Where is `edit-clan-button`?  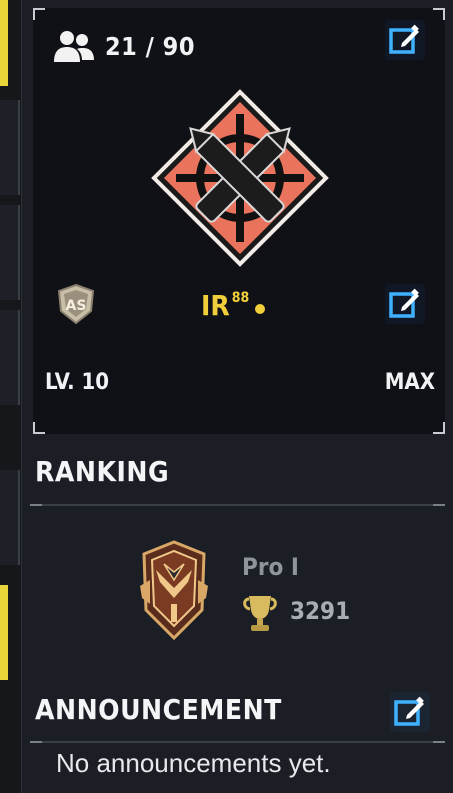
edit-clan-button is located at coordinates (405, 40).